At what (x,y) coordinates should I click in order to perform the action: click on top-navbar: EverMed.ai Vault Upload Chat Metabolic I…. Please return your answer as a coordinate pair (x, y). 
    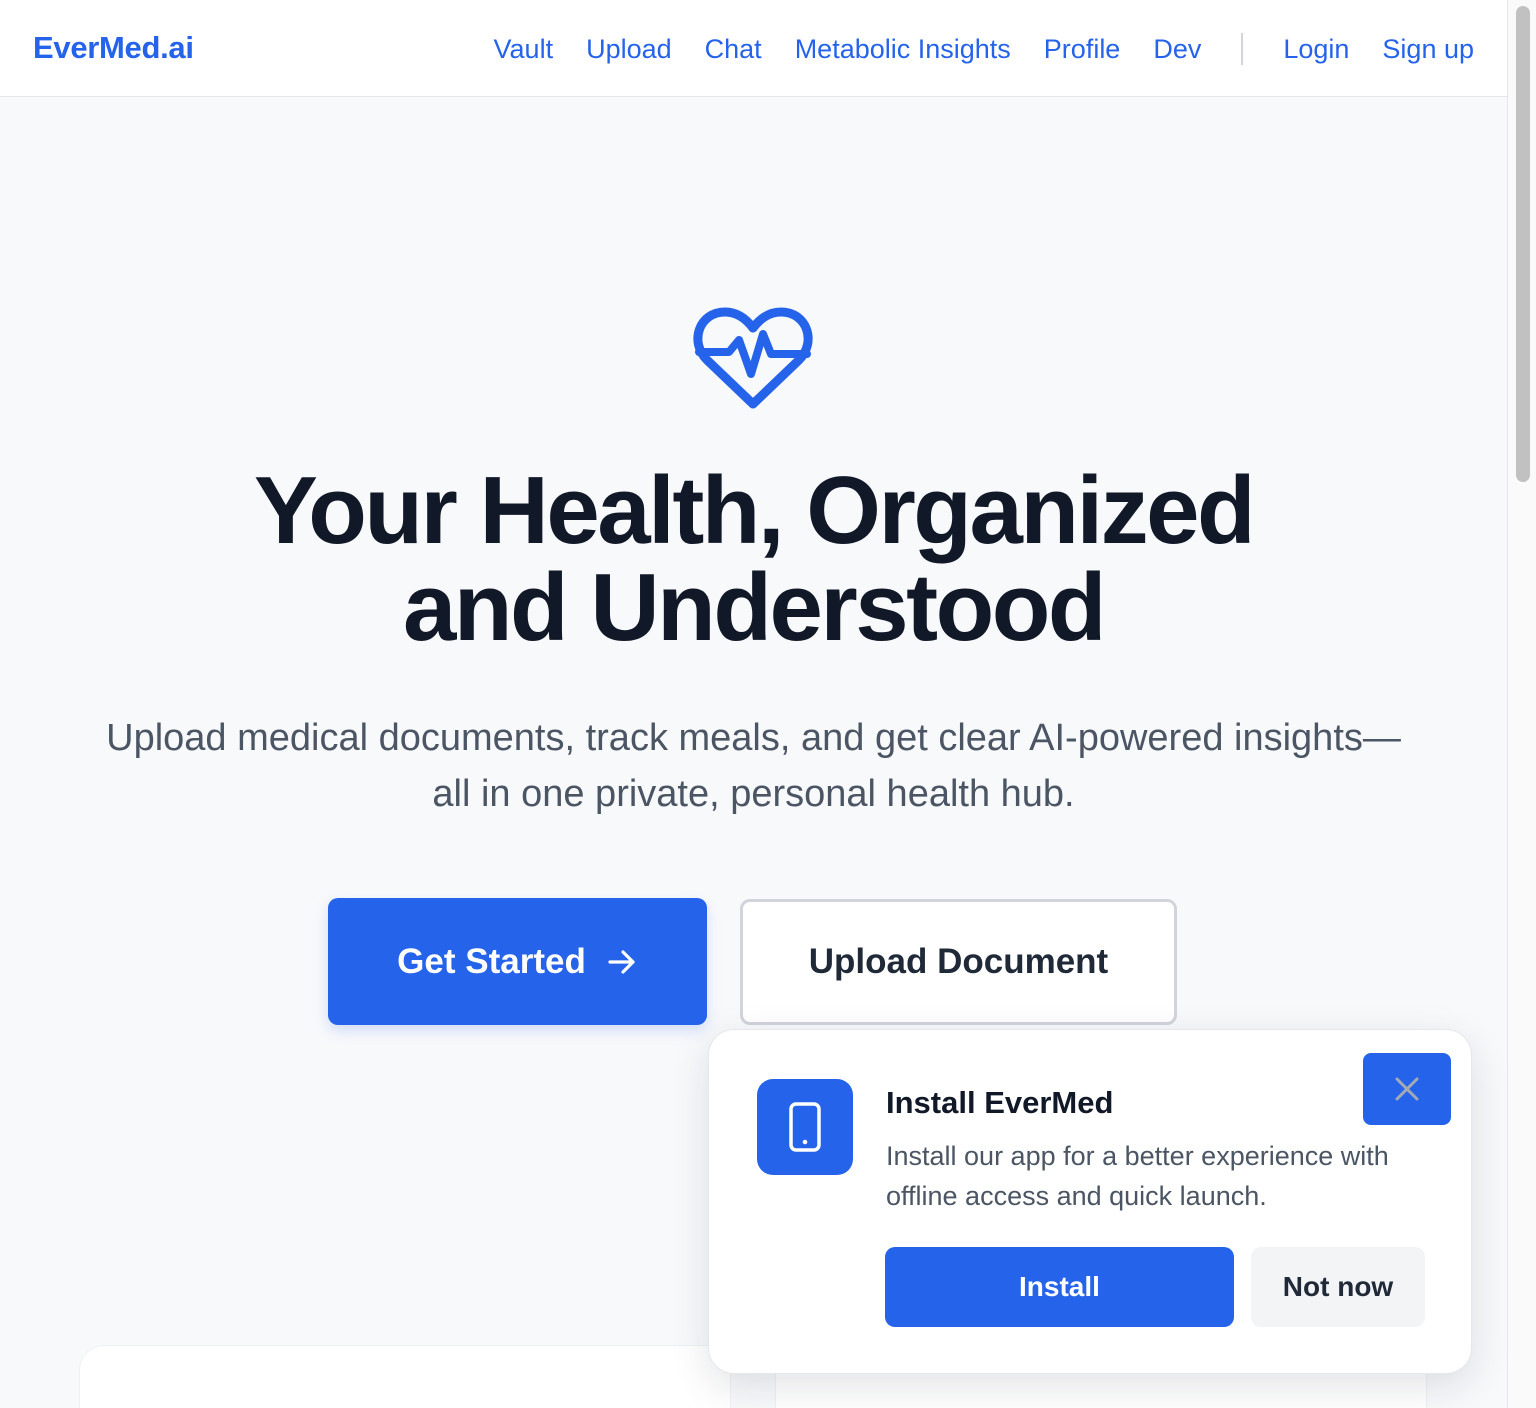
    Looking at the image, I should click on (753, 48).